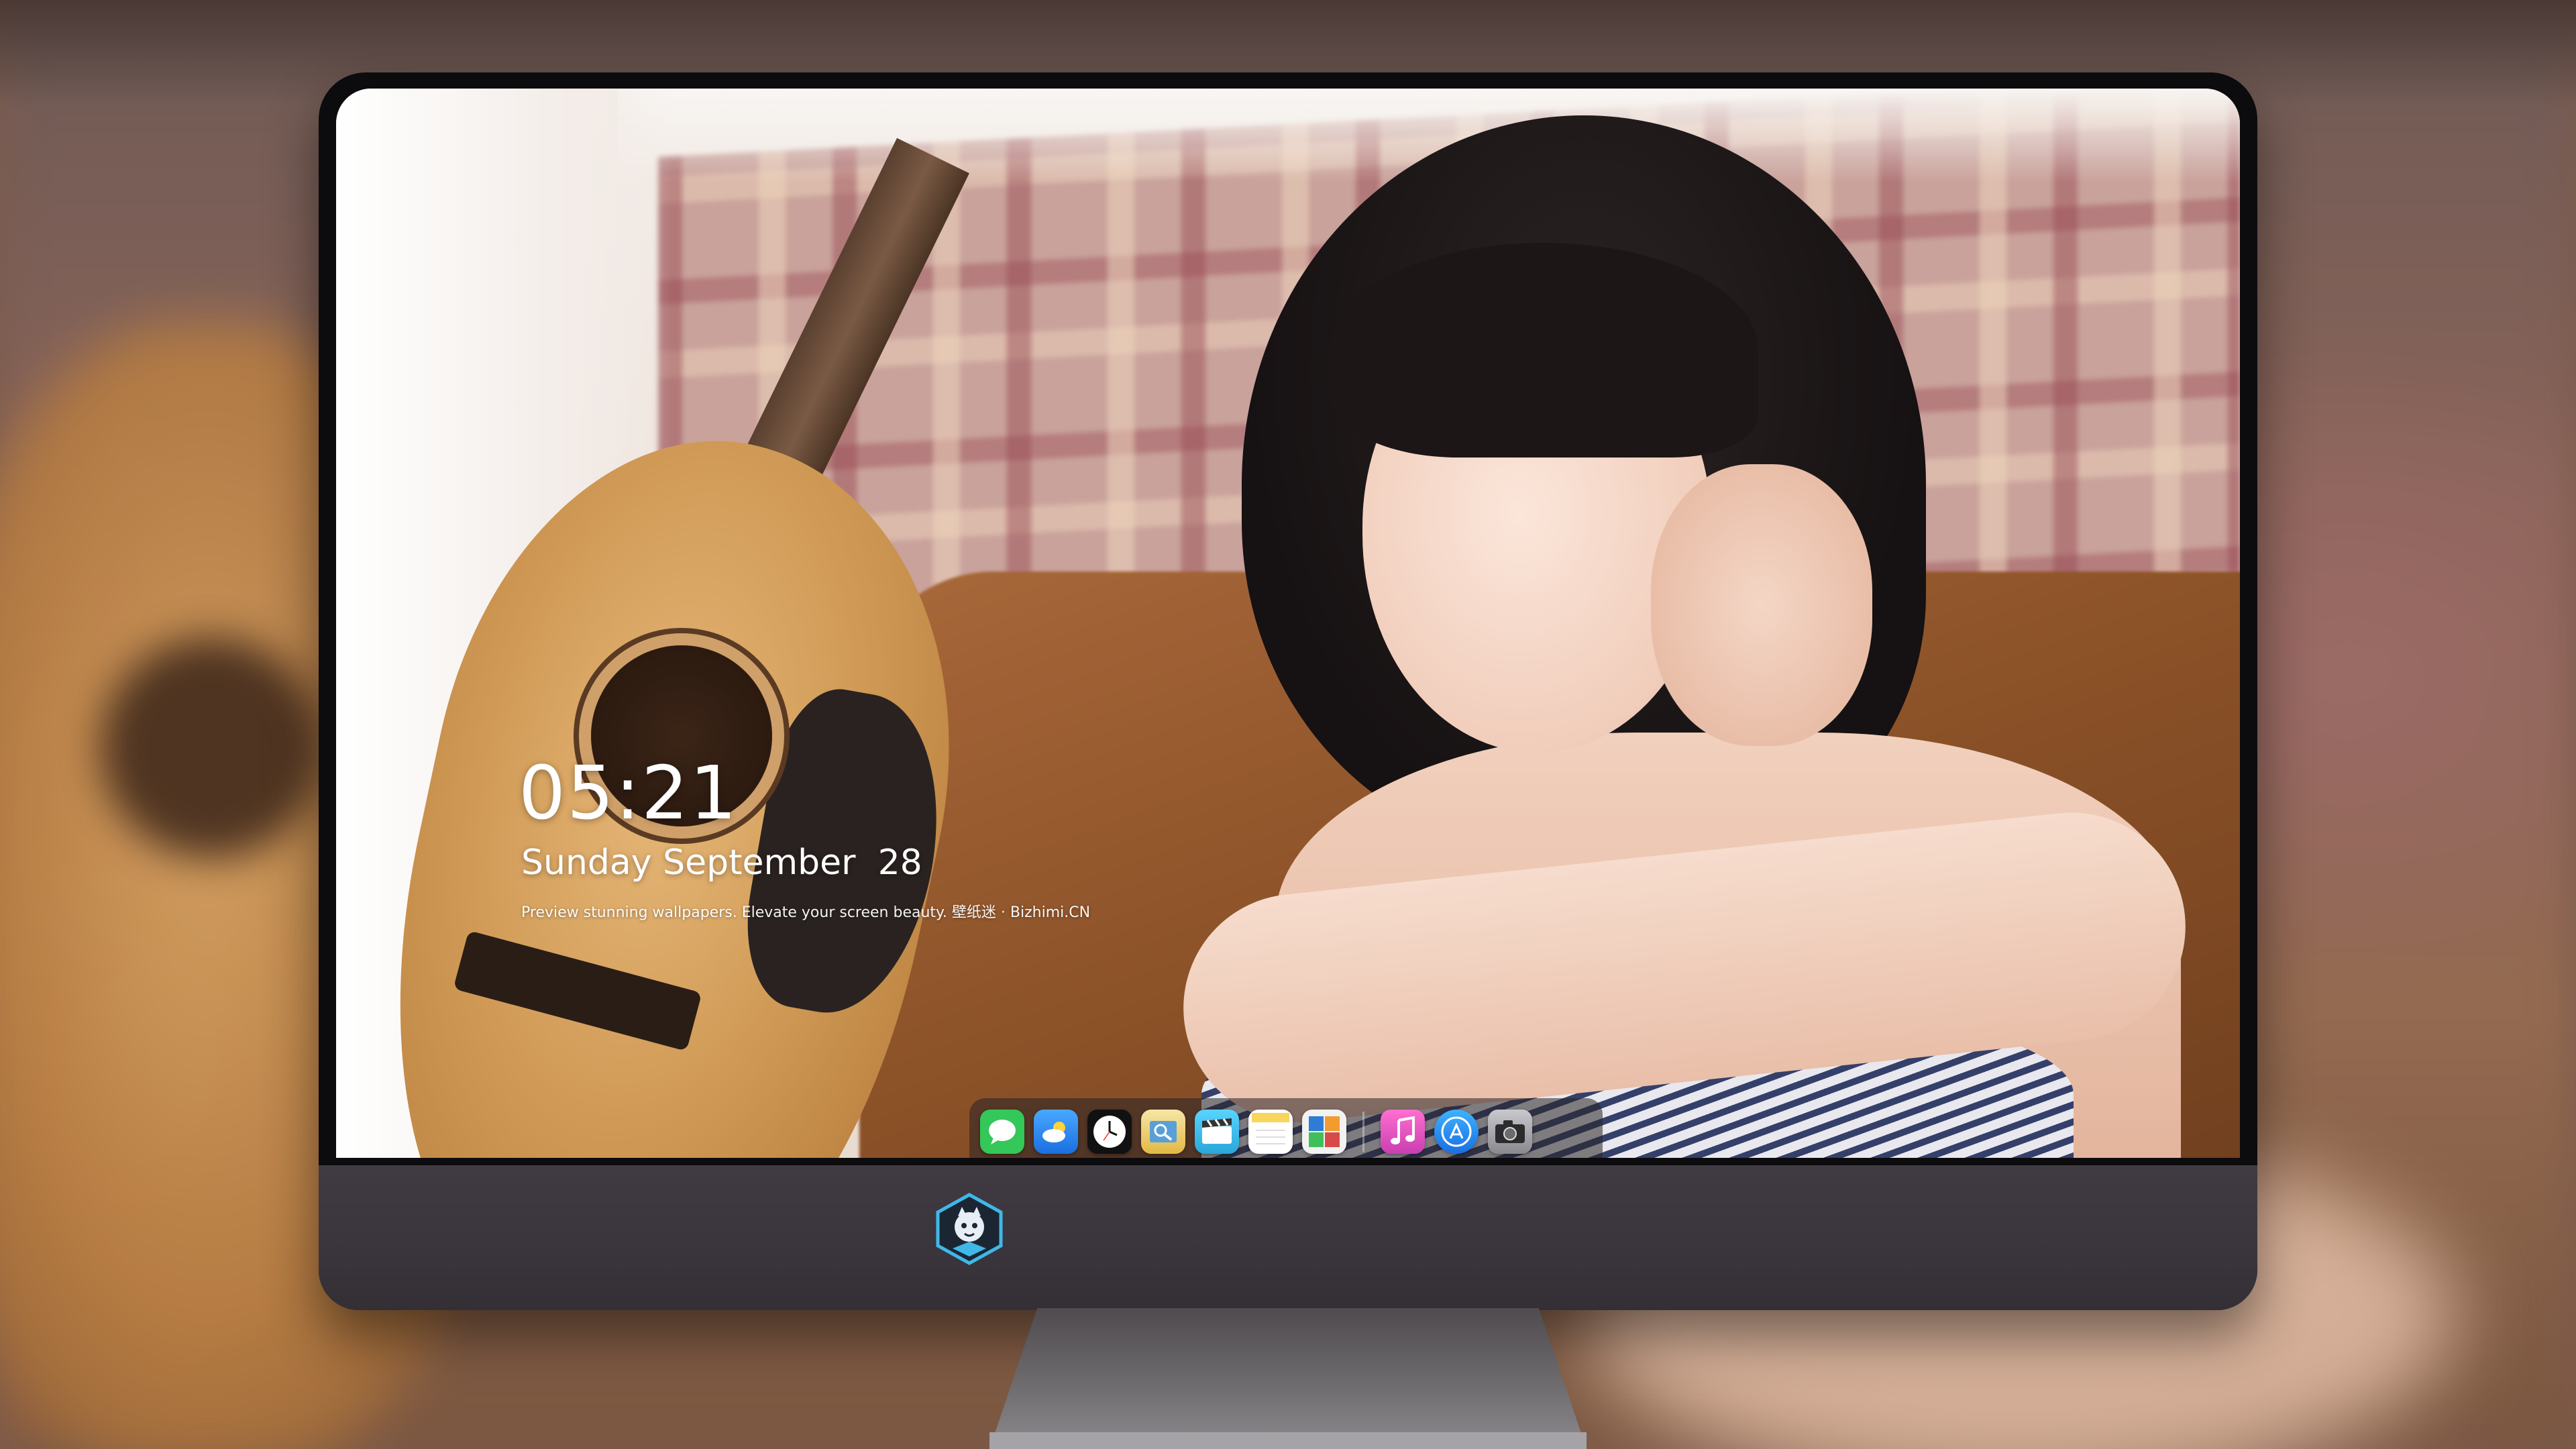 The height and width of the screenshot is (1449, 2576). I want to click on backdrop-guitar-hole, so click(211, 748).